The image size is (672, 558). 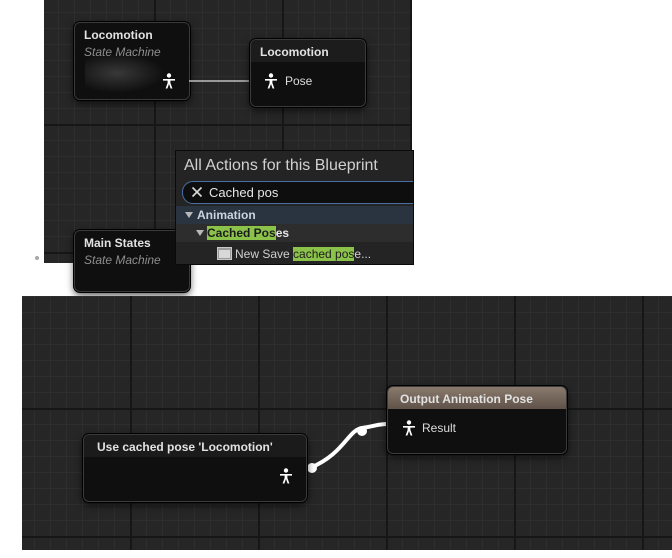 I want to click on main-states-state-machine-node: Main States State Machine, so click(x=132, y=261).